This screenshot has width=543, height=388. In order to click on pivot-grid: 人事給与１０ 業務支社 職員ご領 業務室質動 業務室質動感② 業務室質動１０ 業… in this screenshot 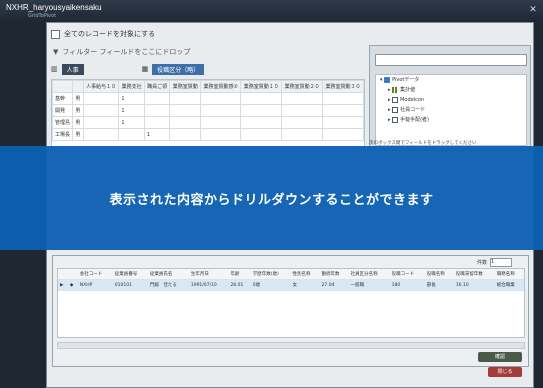, I will do `click(208, 115)`.